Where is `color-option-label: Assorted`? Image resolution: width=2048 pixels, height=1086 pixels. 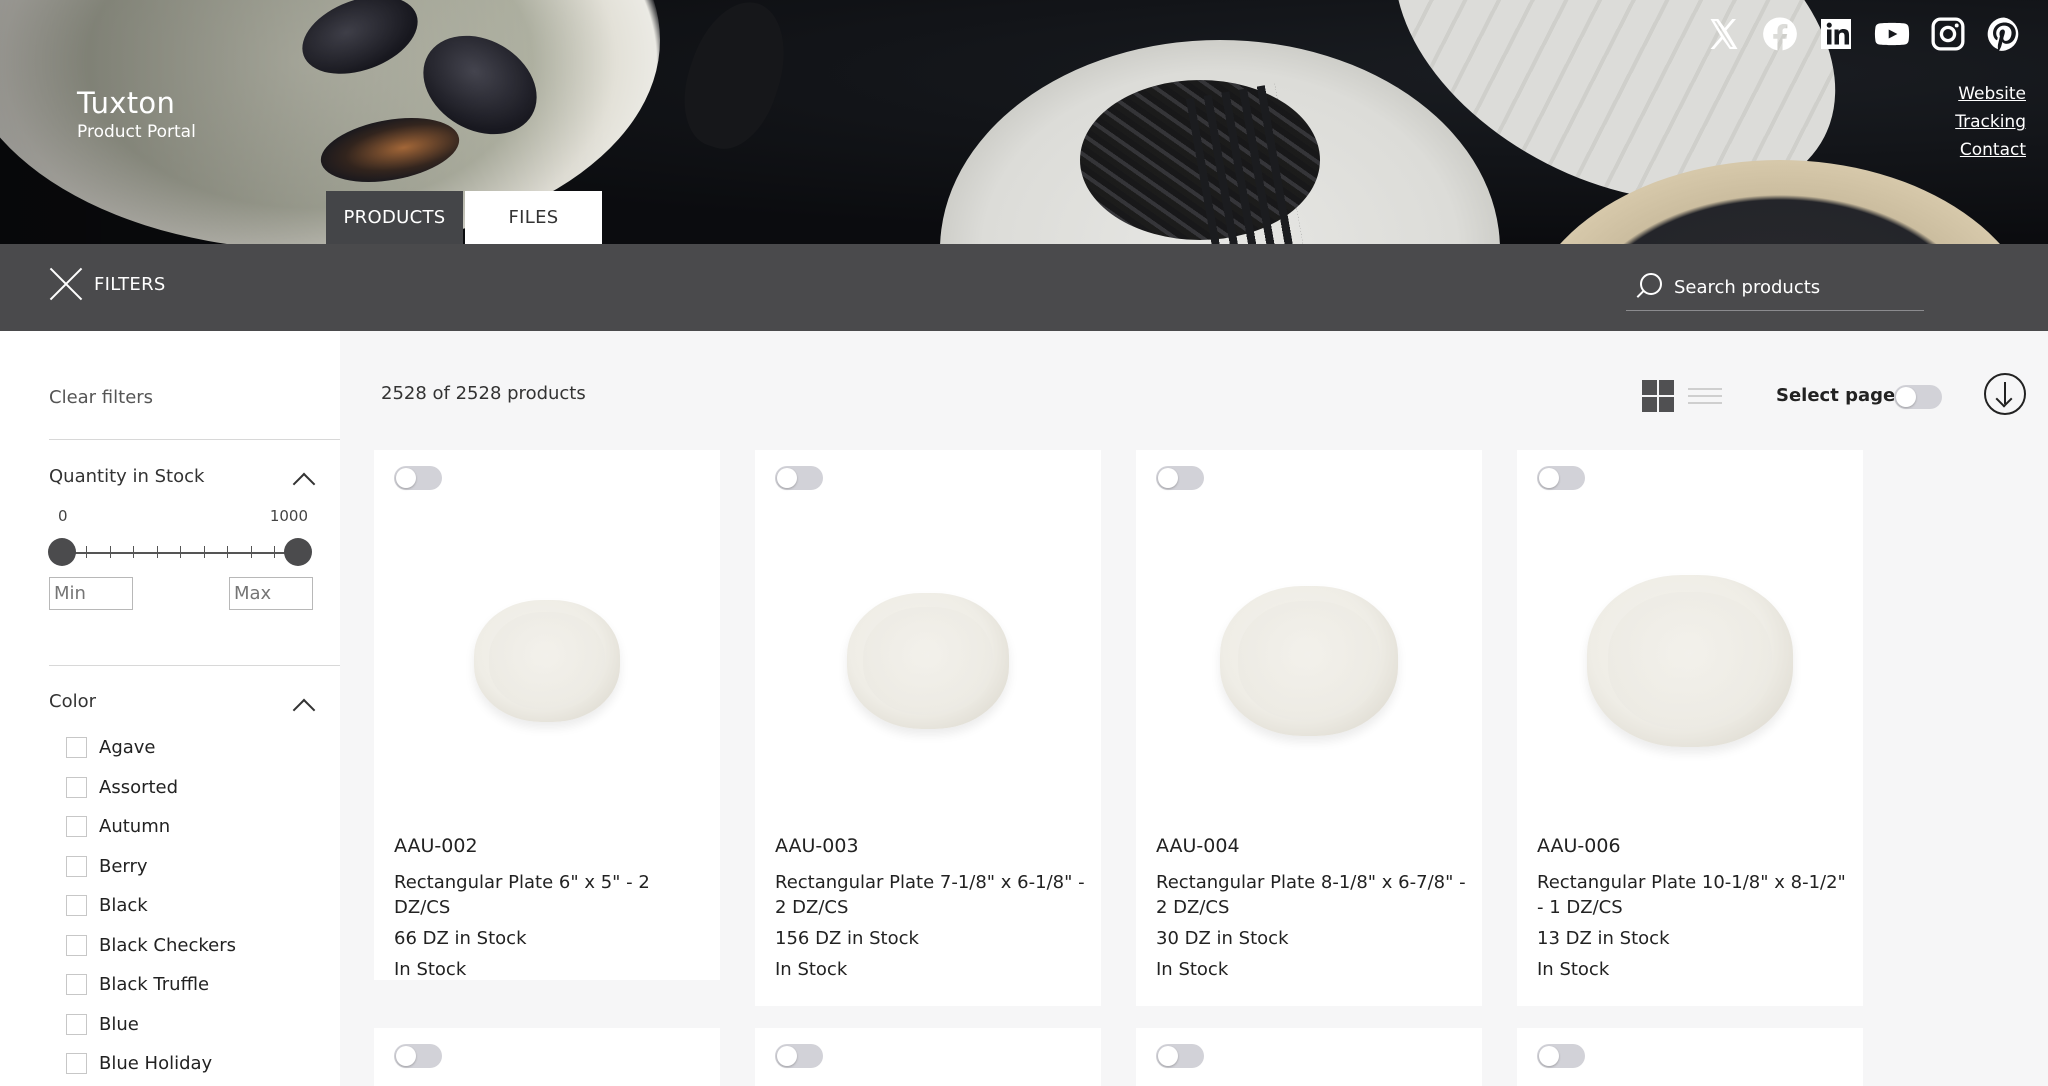 color-option-label: Assorted is located at coordinates (139, 787).